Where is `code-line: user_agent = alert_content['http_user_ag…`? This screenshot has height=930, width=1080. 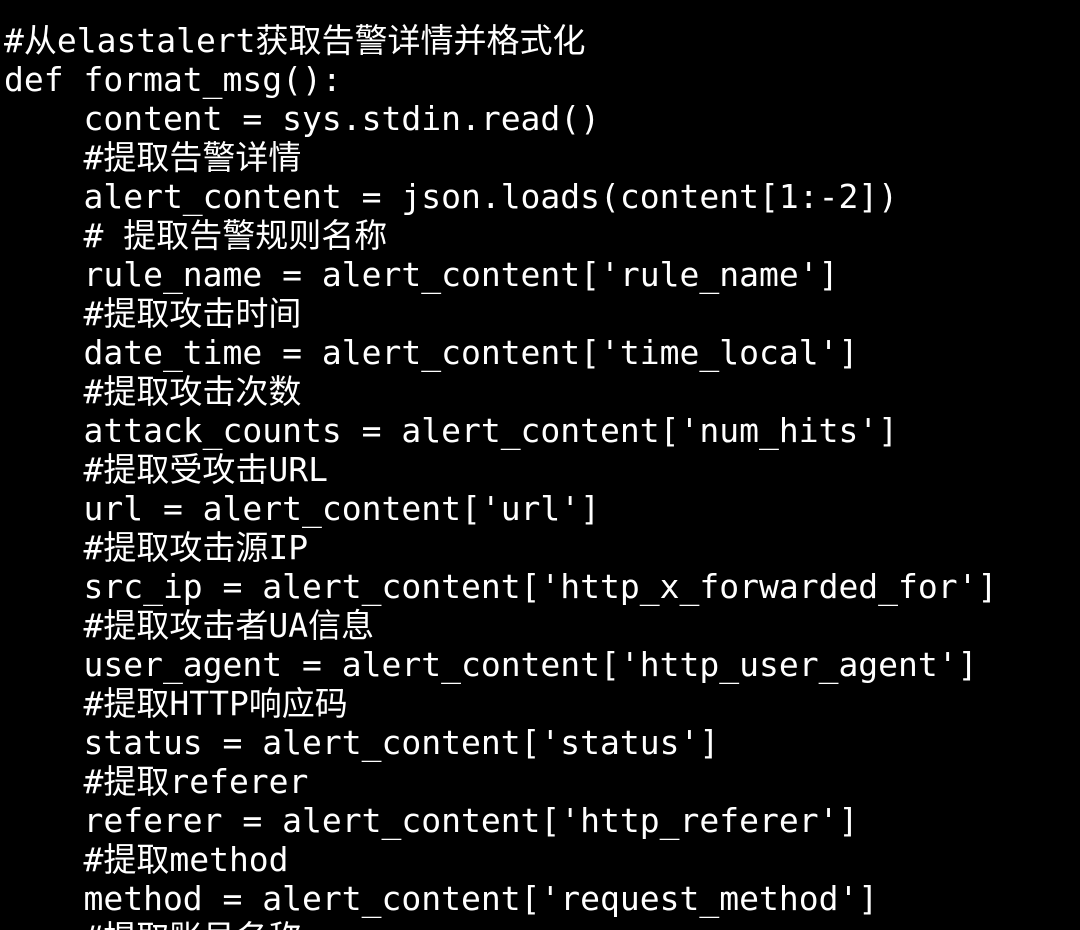
code-line: user_agent = alert_content['http_user_ag… is located at coordinates (491, 664).